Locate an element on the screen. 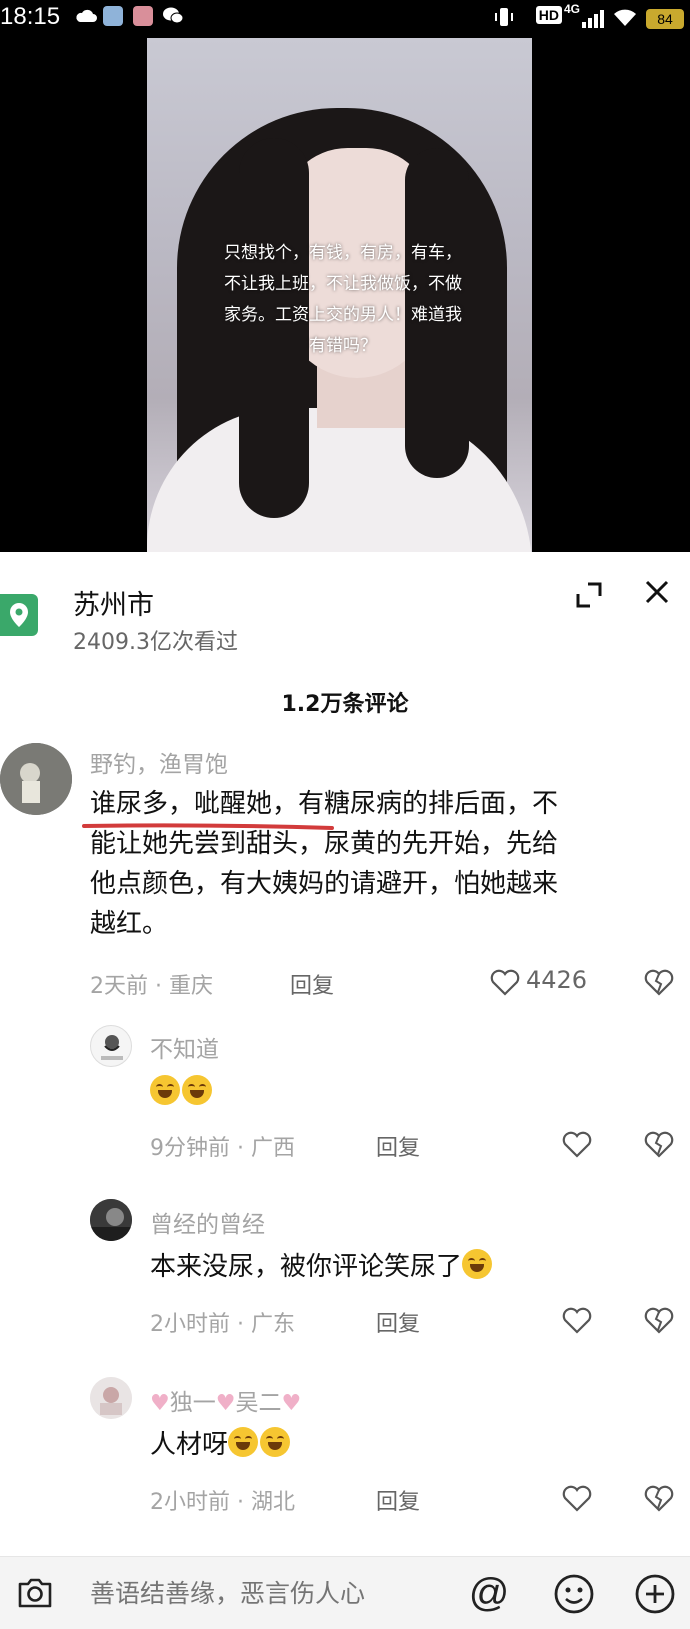 The height and width of the screenshot is (1629, 690). emoji-smile-icon is located at coordinates (574, 1594).